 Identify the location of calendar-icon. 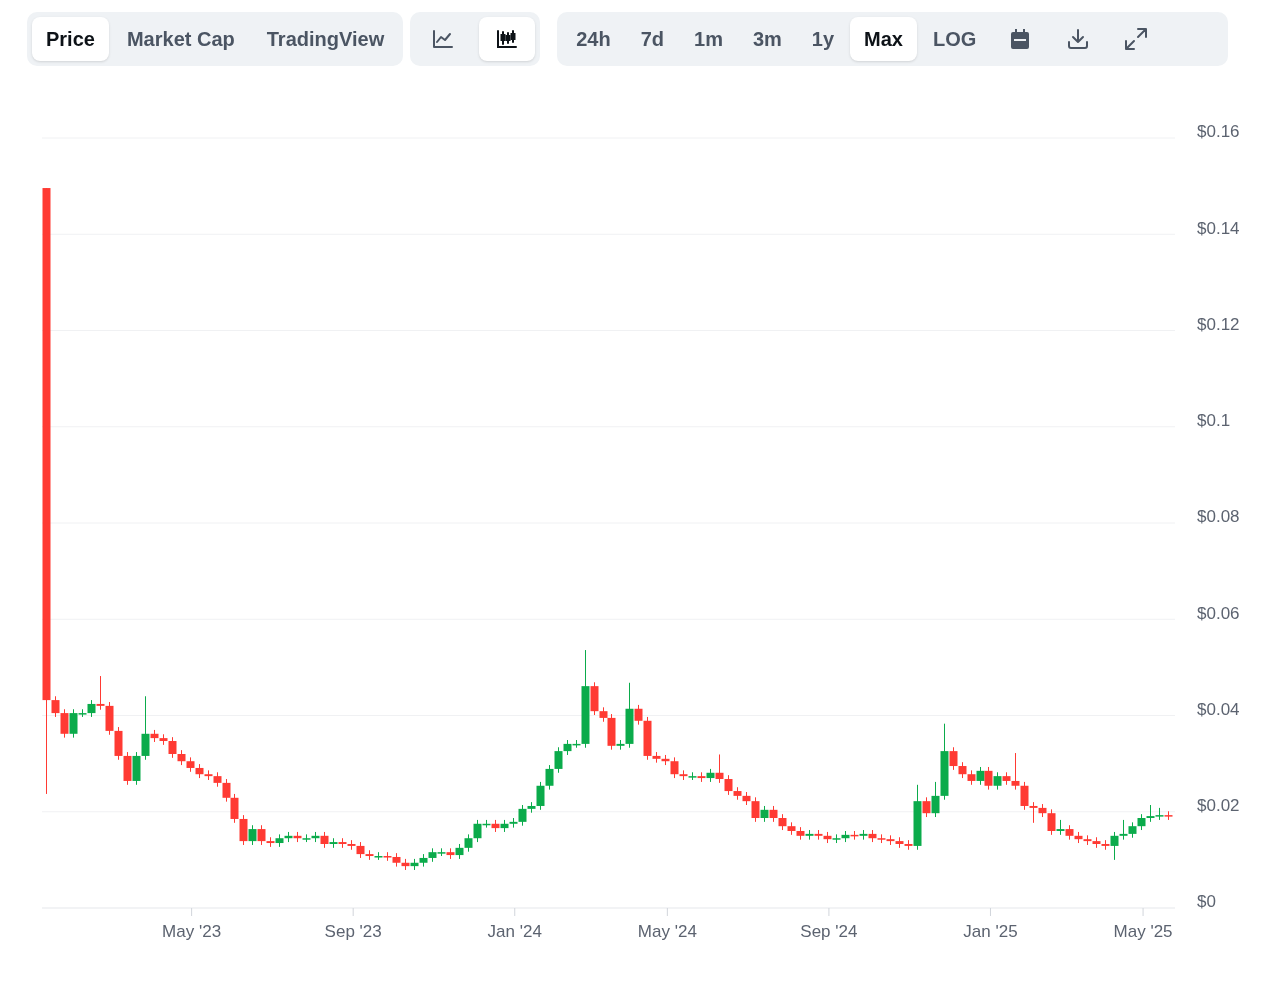
(1020, 39).